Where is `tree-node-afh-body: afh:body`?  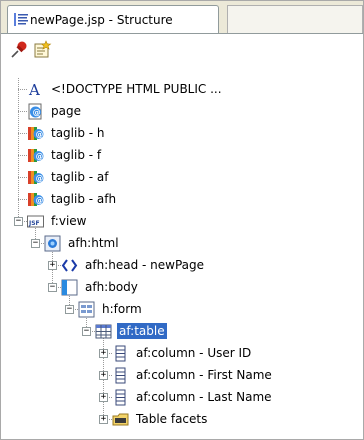
tree-node-afh-body: afh:body is located at coordinates (100, 287).